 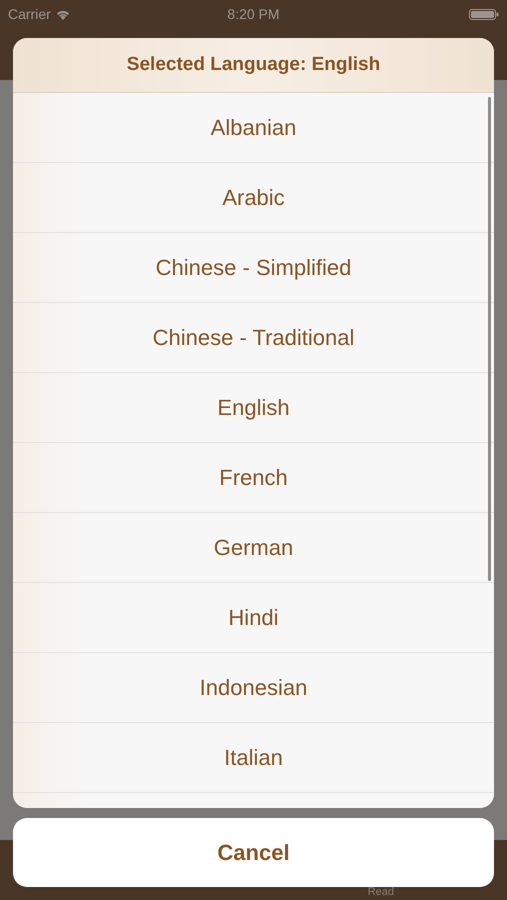 I want to click on language-option: Hindi, so click(x=253, y=618).